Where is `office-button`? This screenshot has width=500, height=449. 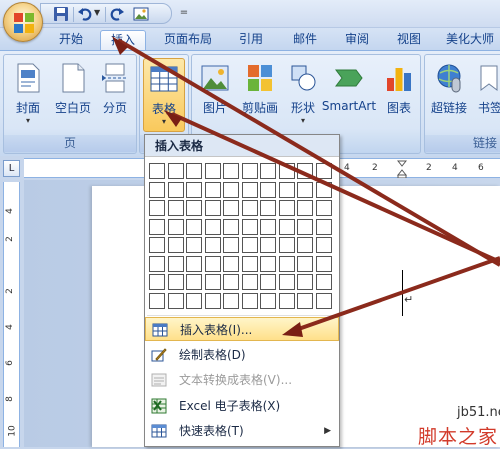
office-button is located at coordinates (23, 22).